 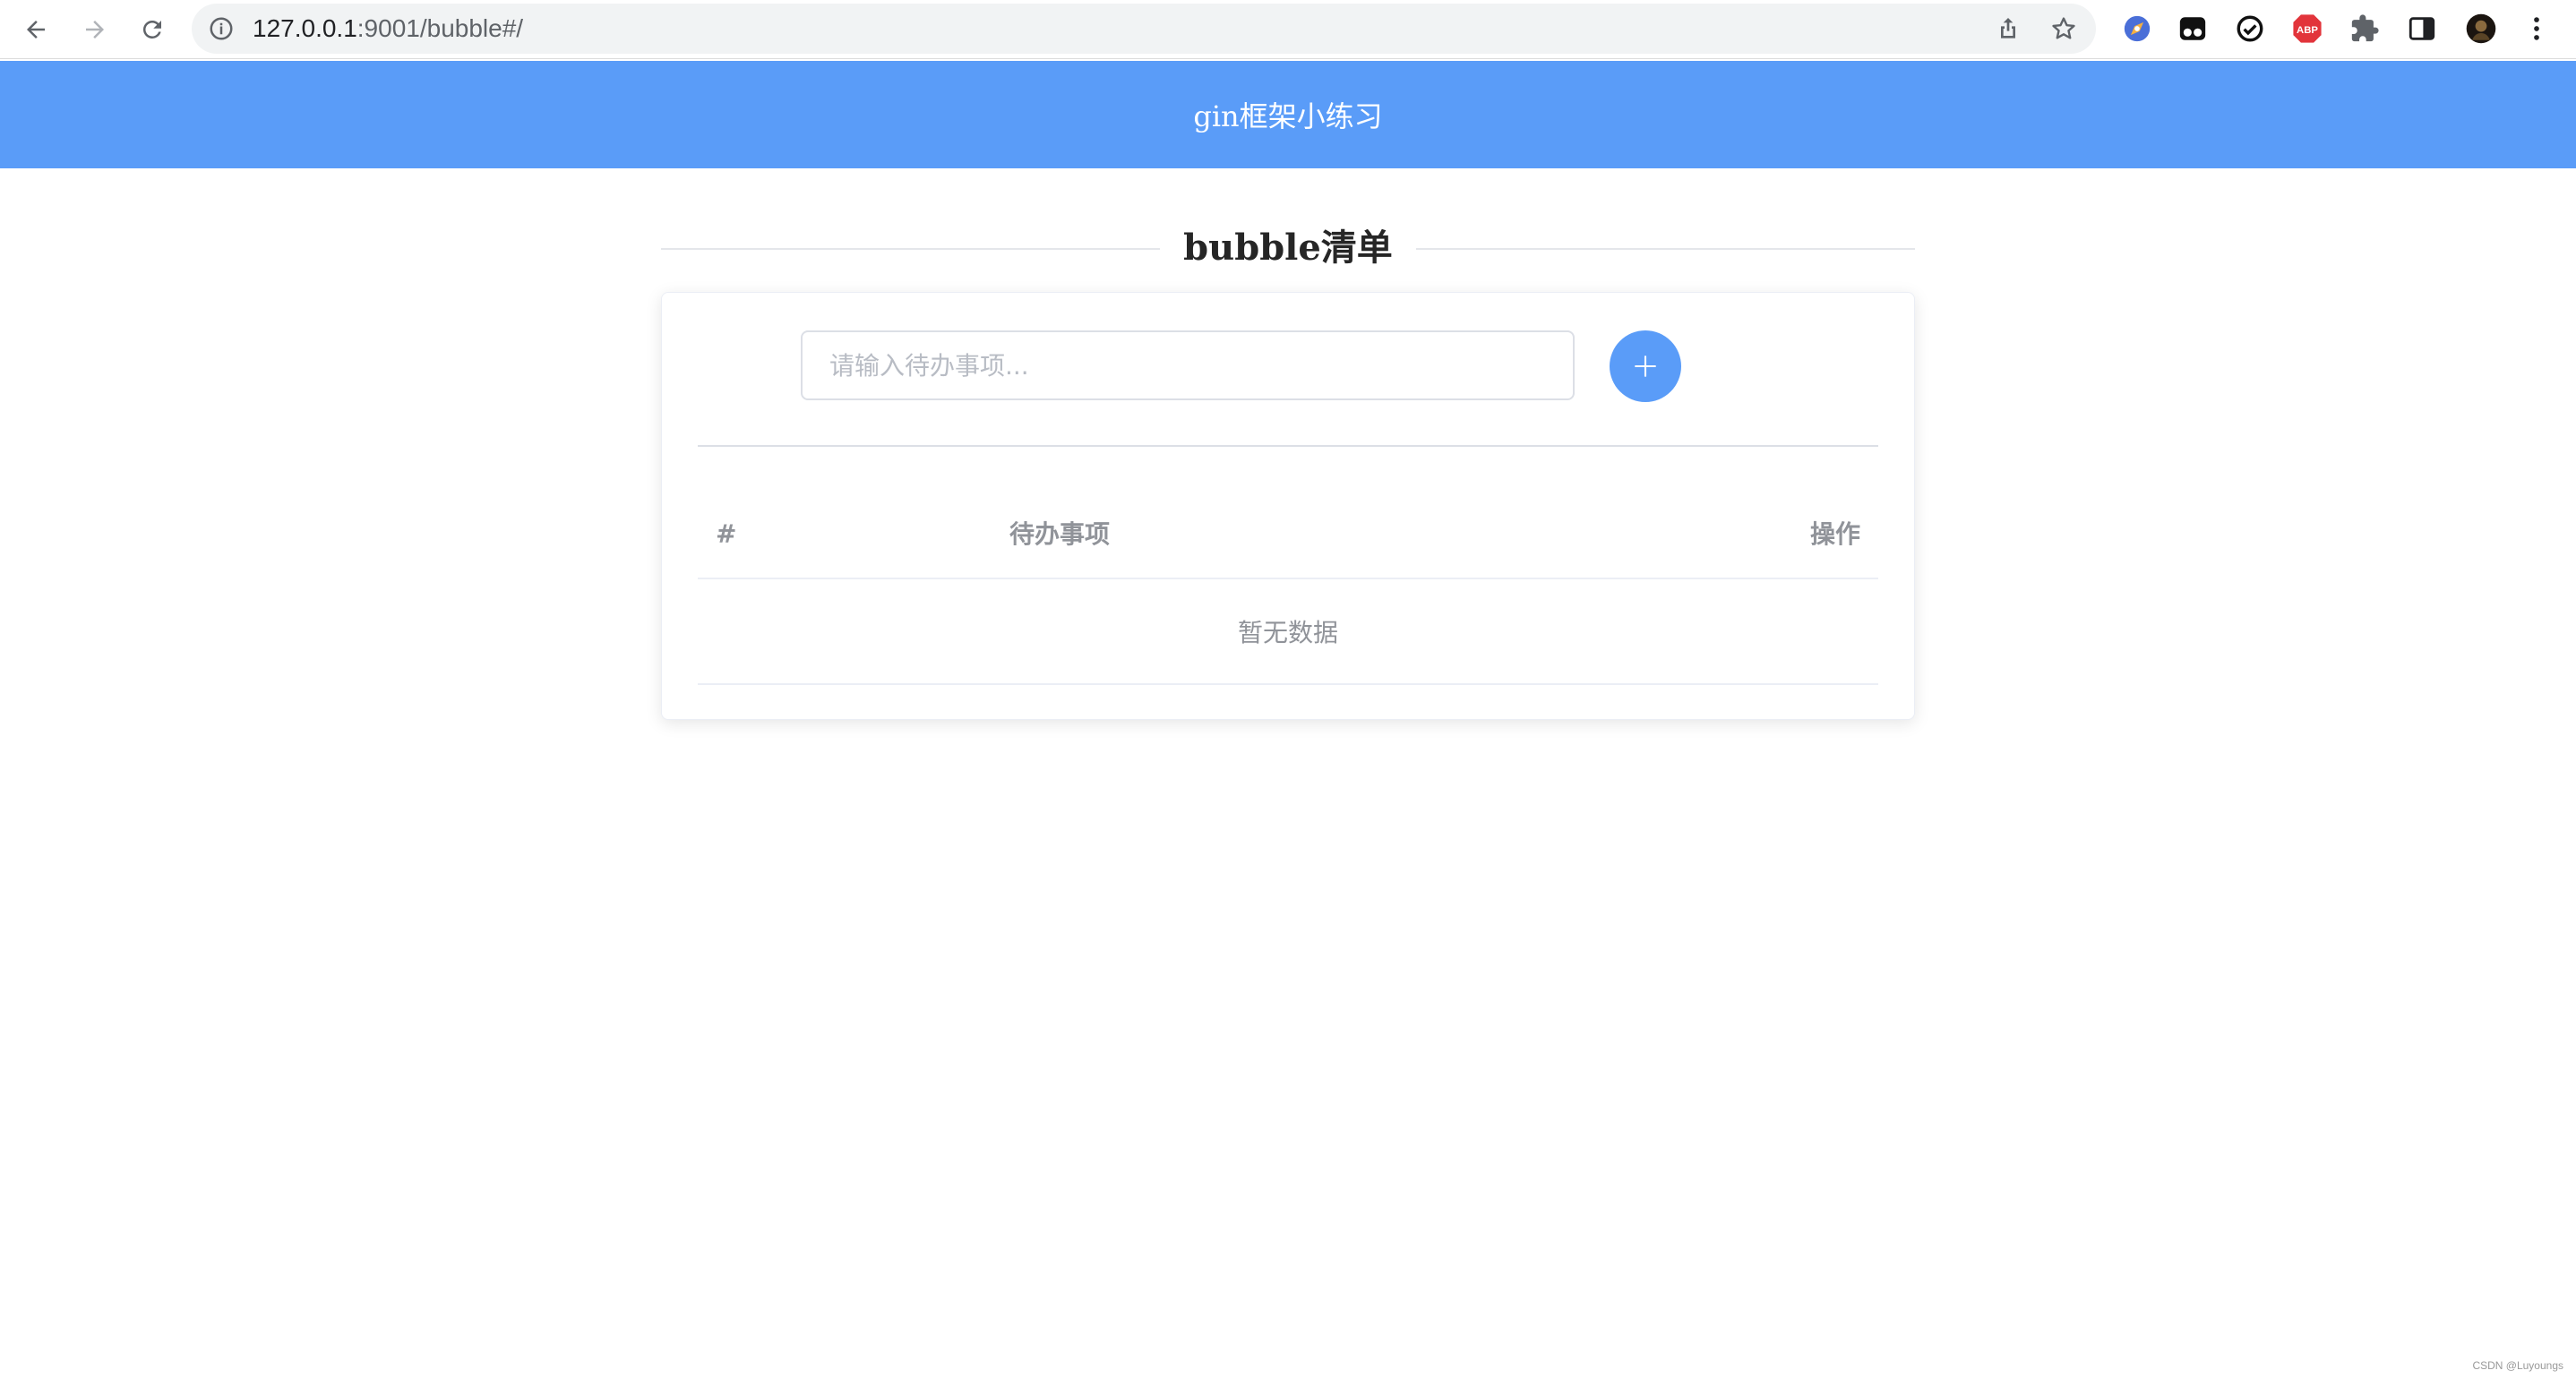 I want to click on reload-button, so click(x=152, y=30).